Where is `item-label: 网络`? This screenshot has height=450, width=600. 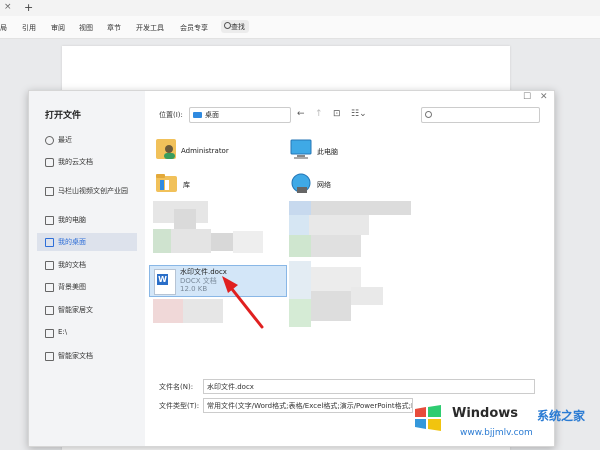 item-label: 网络 is located at coordinates (324, 185).